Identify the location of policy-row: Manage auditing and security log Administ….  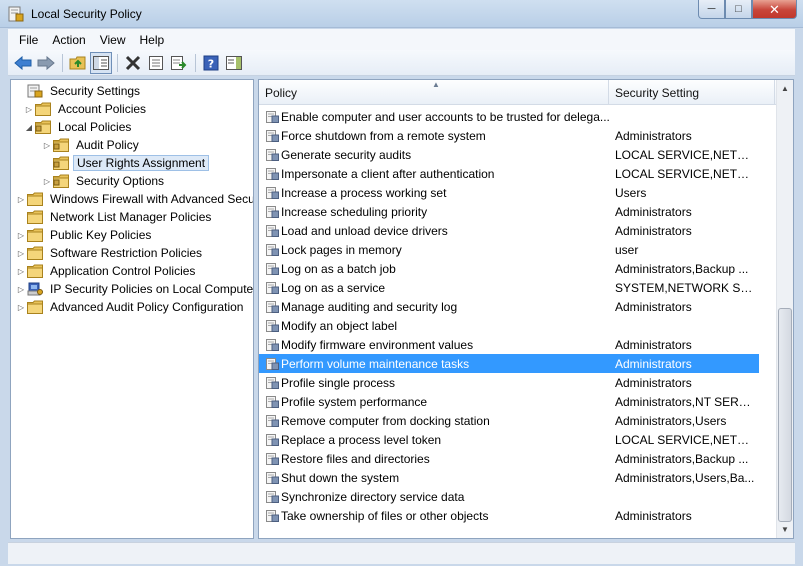
(509, 306).